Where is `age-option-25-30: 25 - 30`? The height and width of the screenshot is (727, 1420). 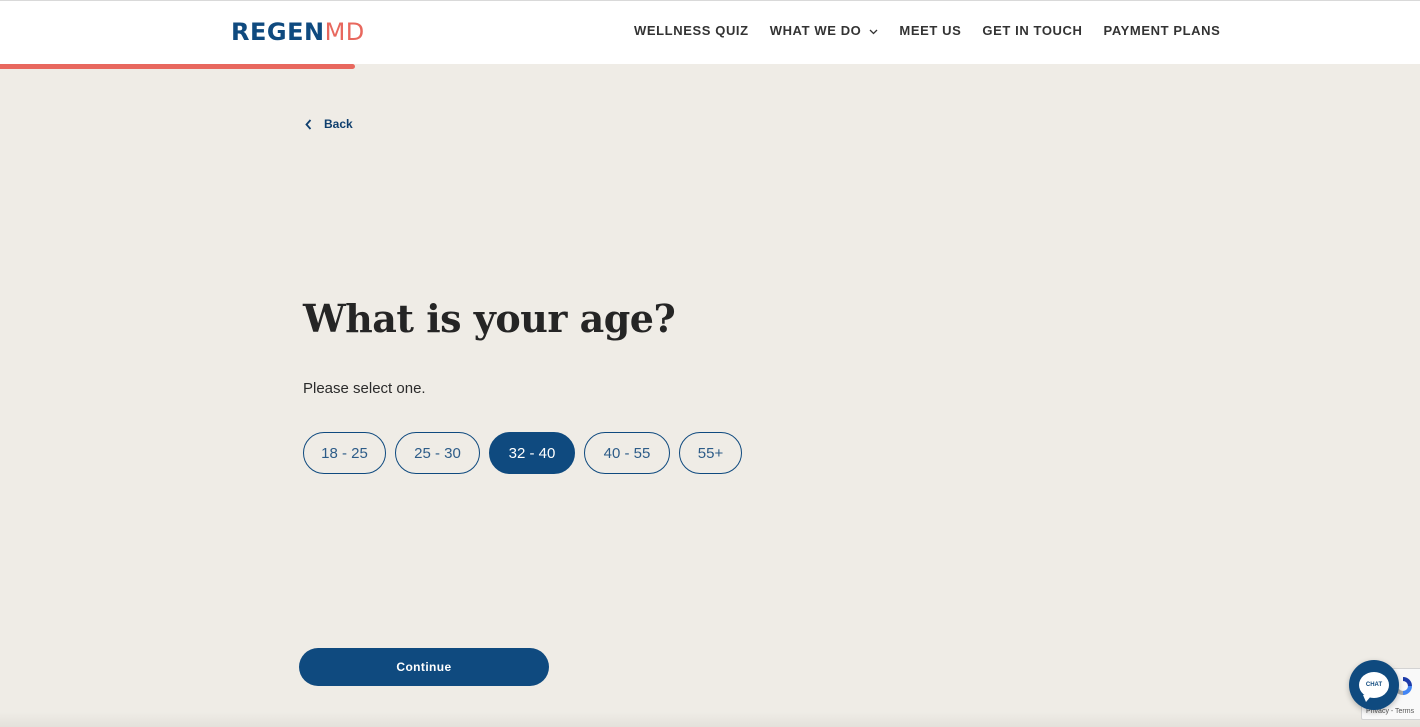
age-option-25-30: 25 - 30 is located at coordinates (437, 453).